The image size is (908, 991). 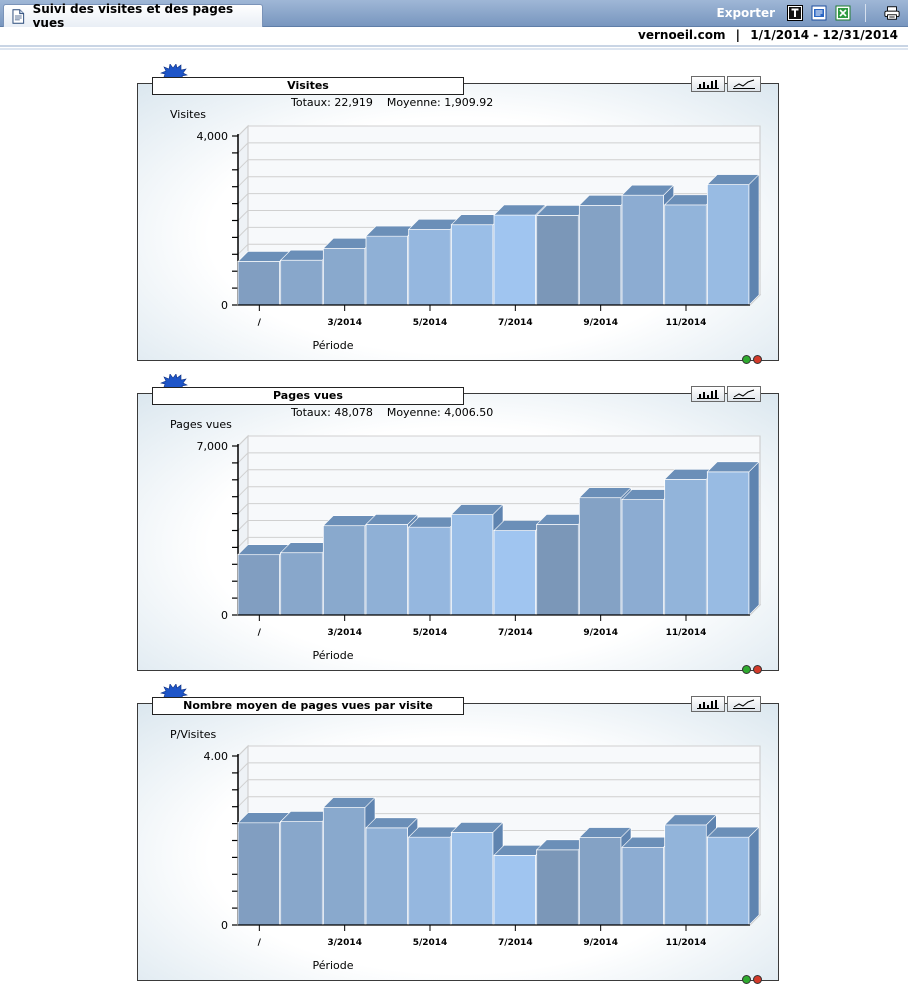 I want to click on export-toolbar: Exporter, so click(x=808, y=13).